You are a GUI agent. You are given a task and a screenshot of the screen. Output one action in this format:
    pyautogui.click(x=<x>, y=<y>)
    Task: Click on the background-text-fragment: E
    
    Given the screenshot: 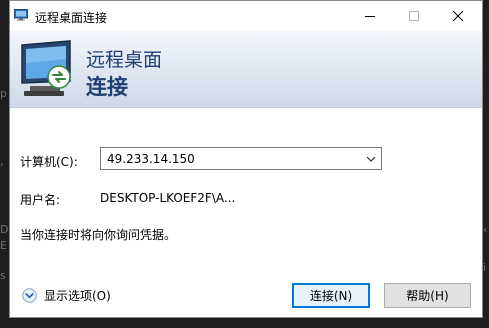 What is the action you would take?
    pyautogui.click(x=3, y=245)
    